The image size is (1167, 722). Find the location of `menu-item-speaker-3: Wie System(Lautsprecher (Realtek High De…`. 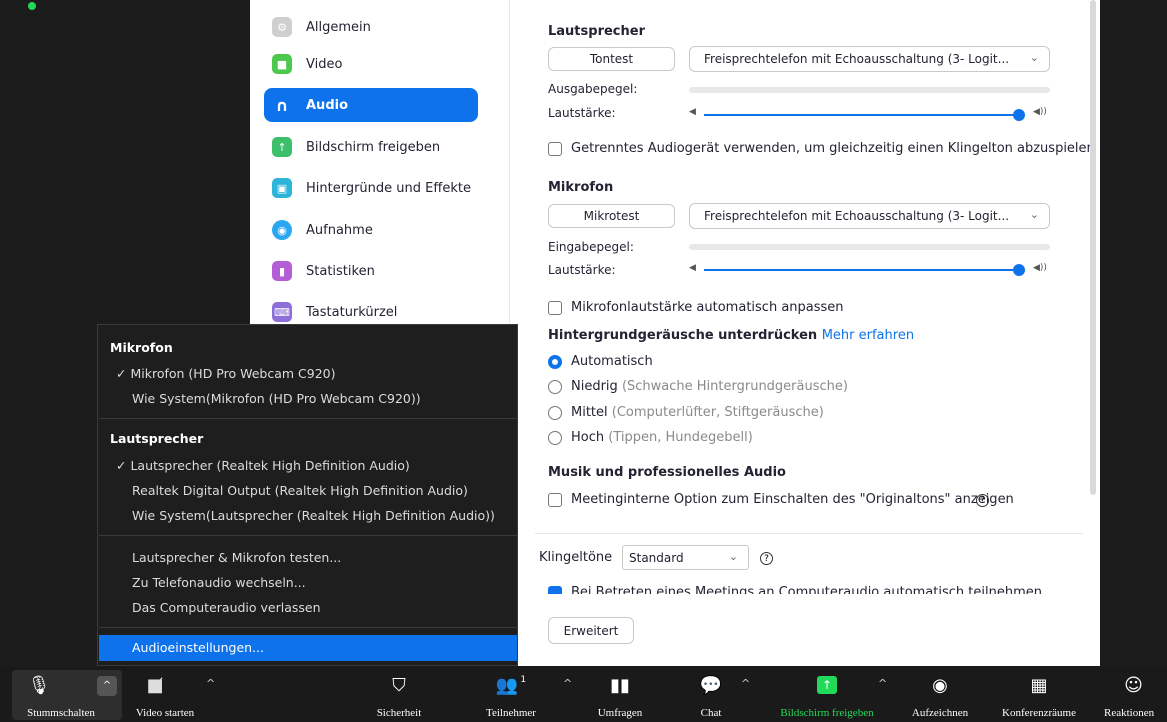

menu-item-speaker-3: Wie System(Lautsprecher (Realtek High De… is located at coordinates (313, 515).